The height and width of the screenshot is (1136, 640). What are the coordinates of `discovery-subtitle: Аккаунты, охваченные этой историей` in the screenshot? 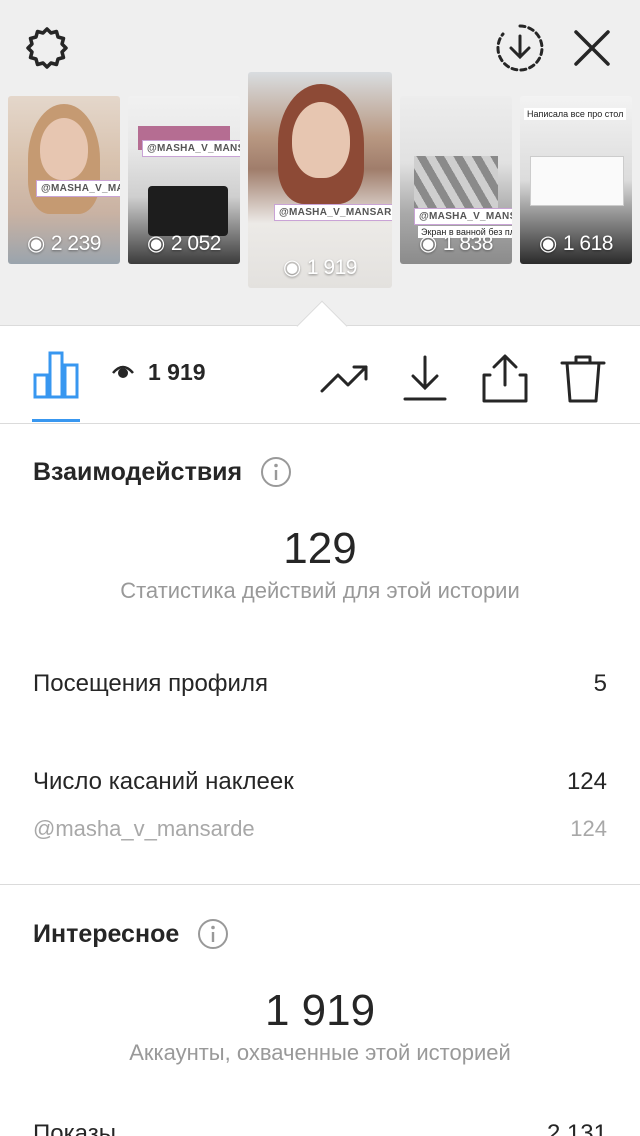 It's located at (320, 1052).